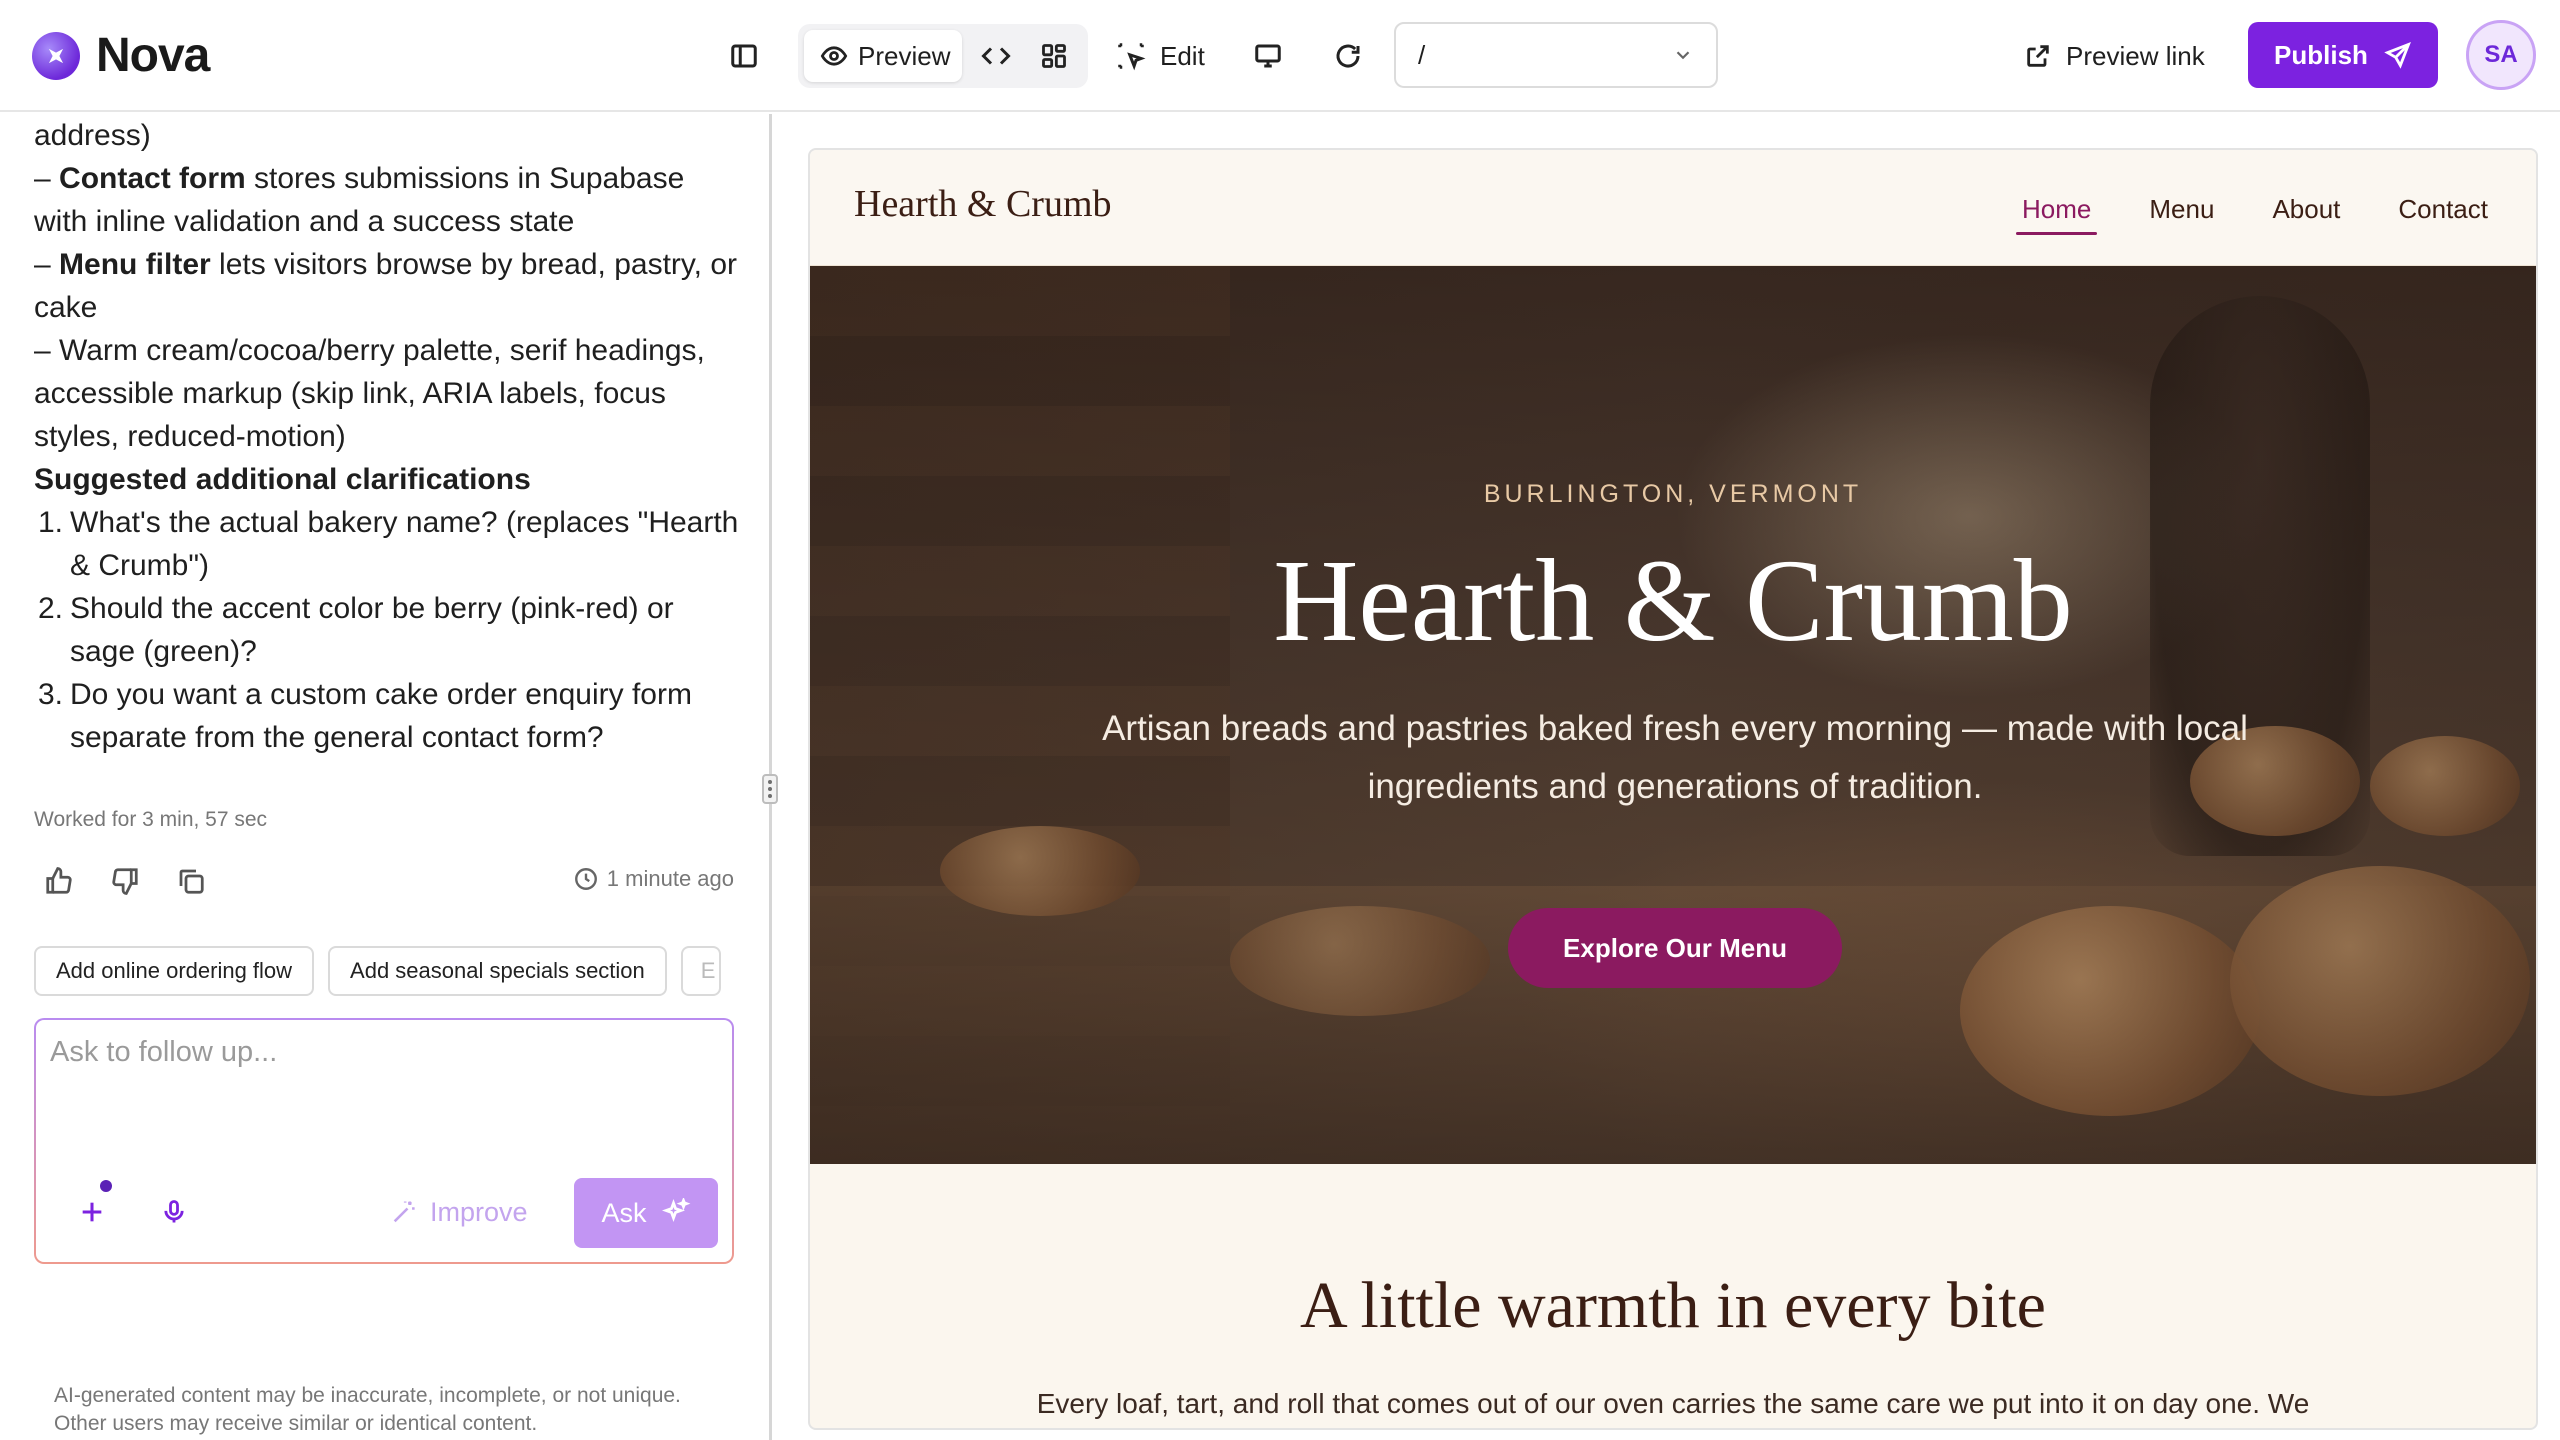 The width and height of the screenshot is (2560, 1440). What do you see at coordinates (92, 135) in the screenshot?
I see `message-line: address)` at bounding box center [92, 135].